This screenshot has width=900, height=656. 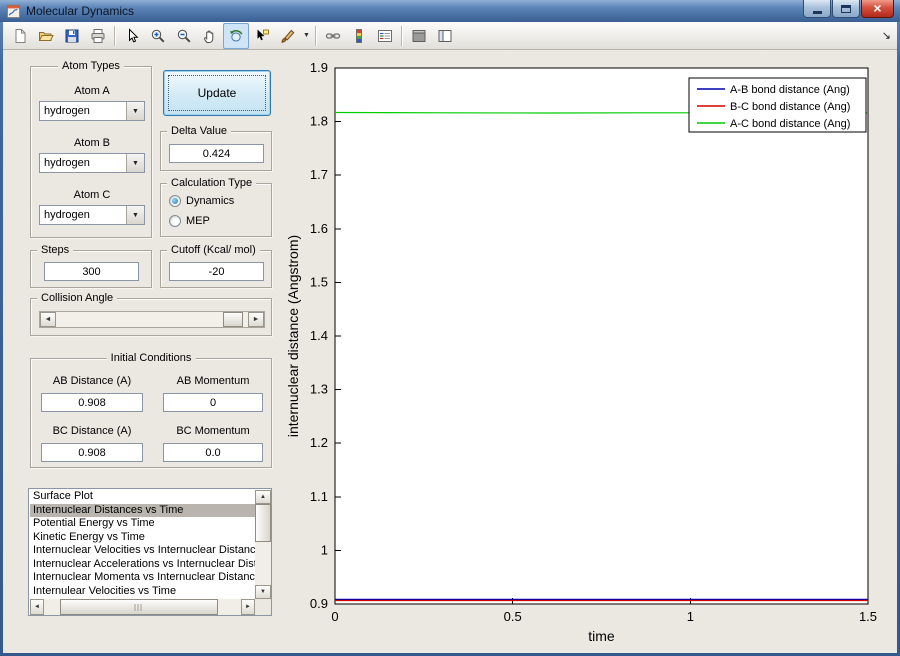 I want to click on maximize-icon, so click(x=846, y=8).